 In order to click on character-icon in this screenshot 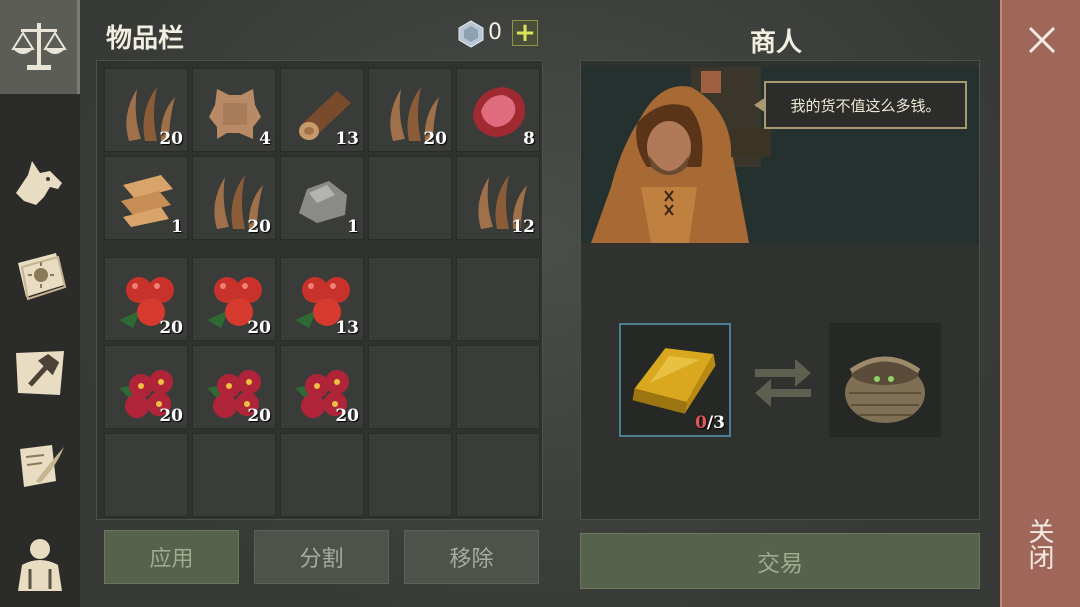, I will do `click(40, 565)`.